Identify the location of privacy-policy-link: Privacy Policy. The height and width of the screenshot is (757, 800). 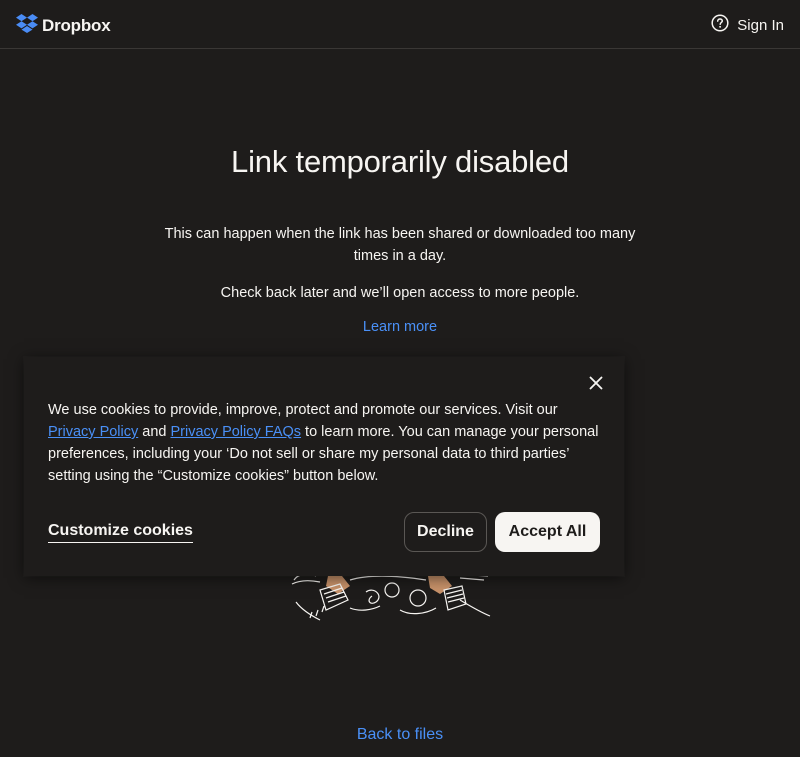
(93, 432).